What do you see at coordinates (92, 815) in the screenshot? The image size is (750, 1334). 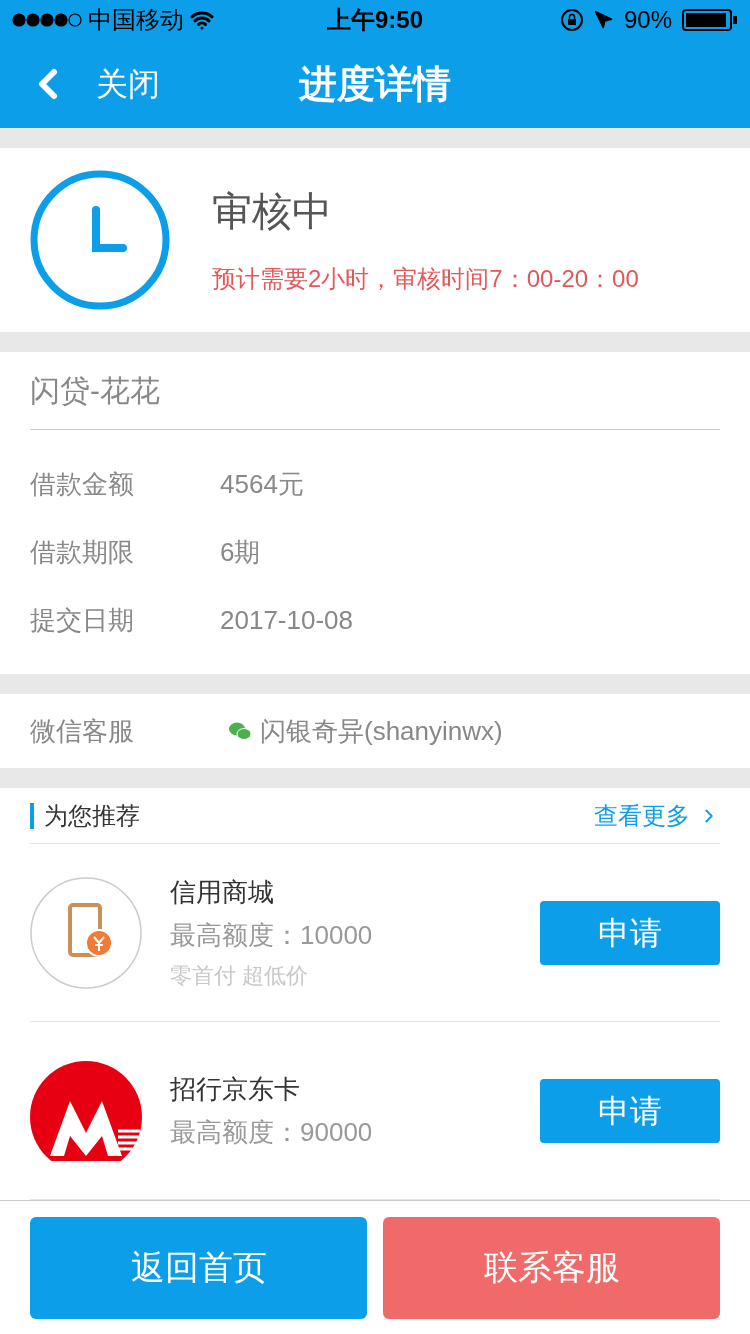 I see `section-title: 为您推荐` at bounding box center [92, 815].